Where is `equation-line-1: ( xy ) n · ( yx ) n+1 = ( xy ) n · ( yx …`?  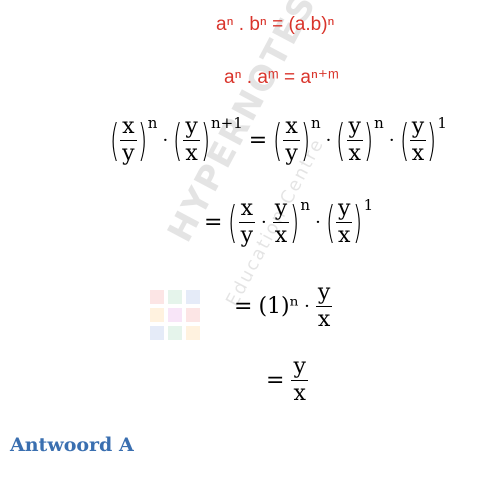 equation-line-1: ( xy ) n · ( yx ) n+1 = ( xy ) n · ( yx … is located at coordinates (278, 139).